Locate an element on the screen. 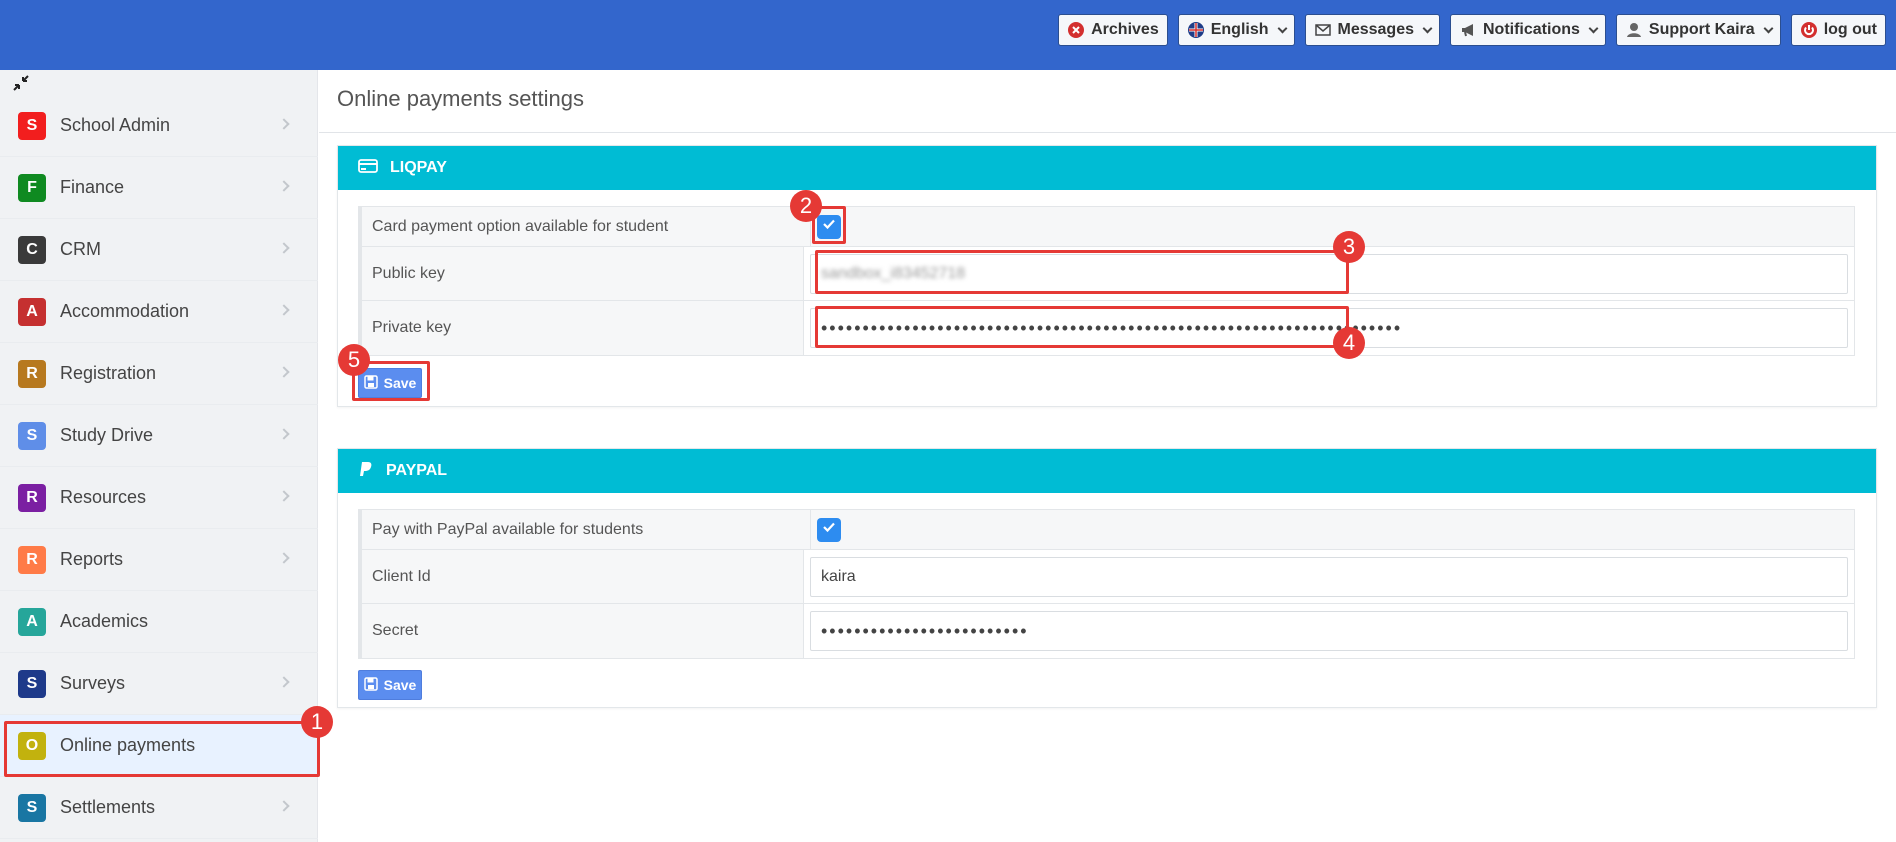 This screenshot has height=842, width=1896. sidebar-item-label: Academics is located at coordinates (104, 621).